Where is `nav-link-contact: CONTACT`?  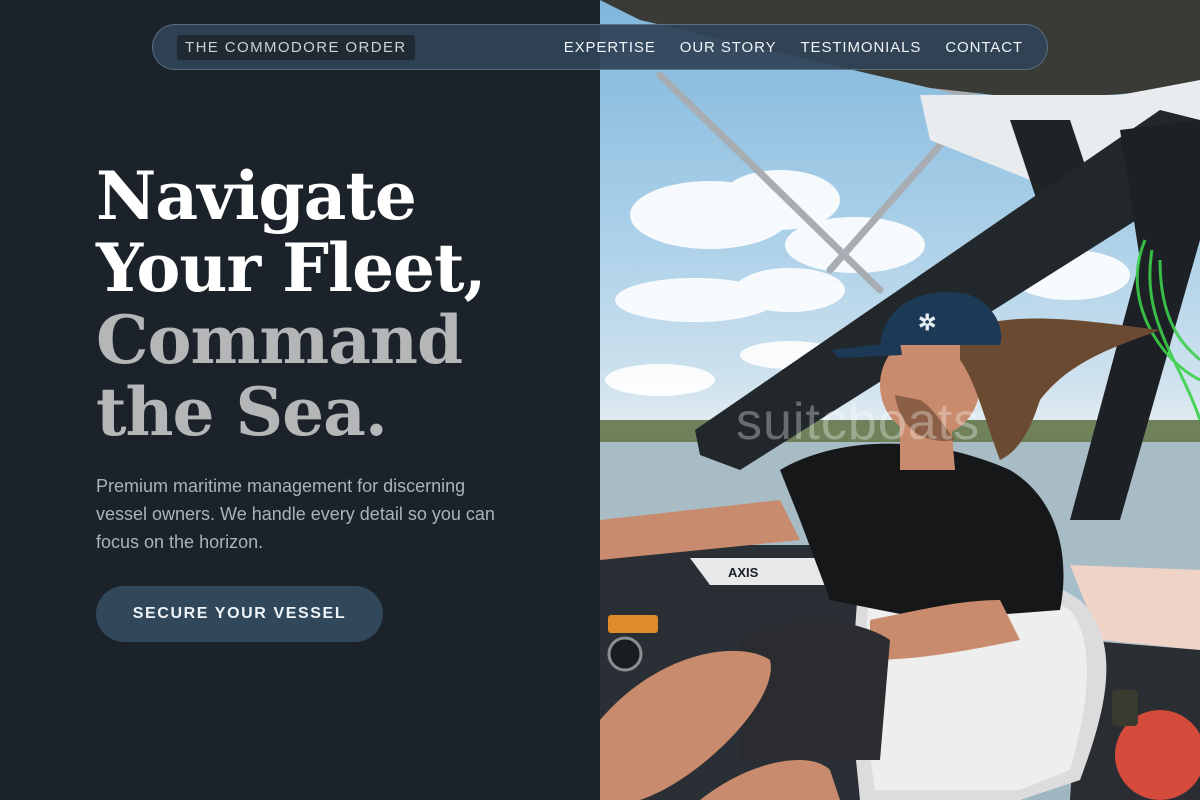 nav-link-contact: CONTACT is located at coordinates (984, 47).